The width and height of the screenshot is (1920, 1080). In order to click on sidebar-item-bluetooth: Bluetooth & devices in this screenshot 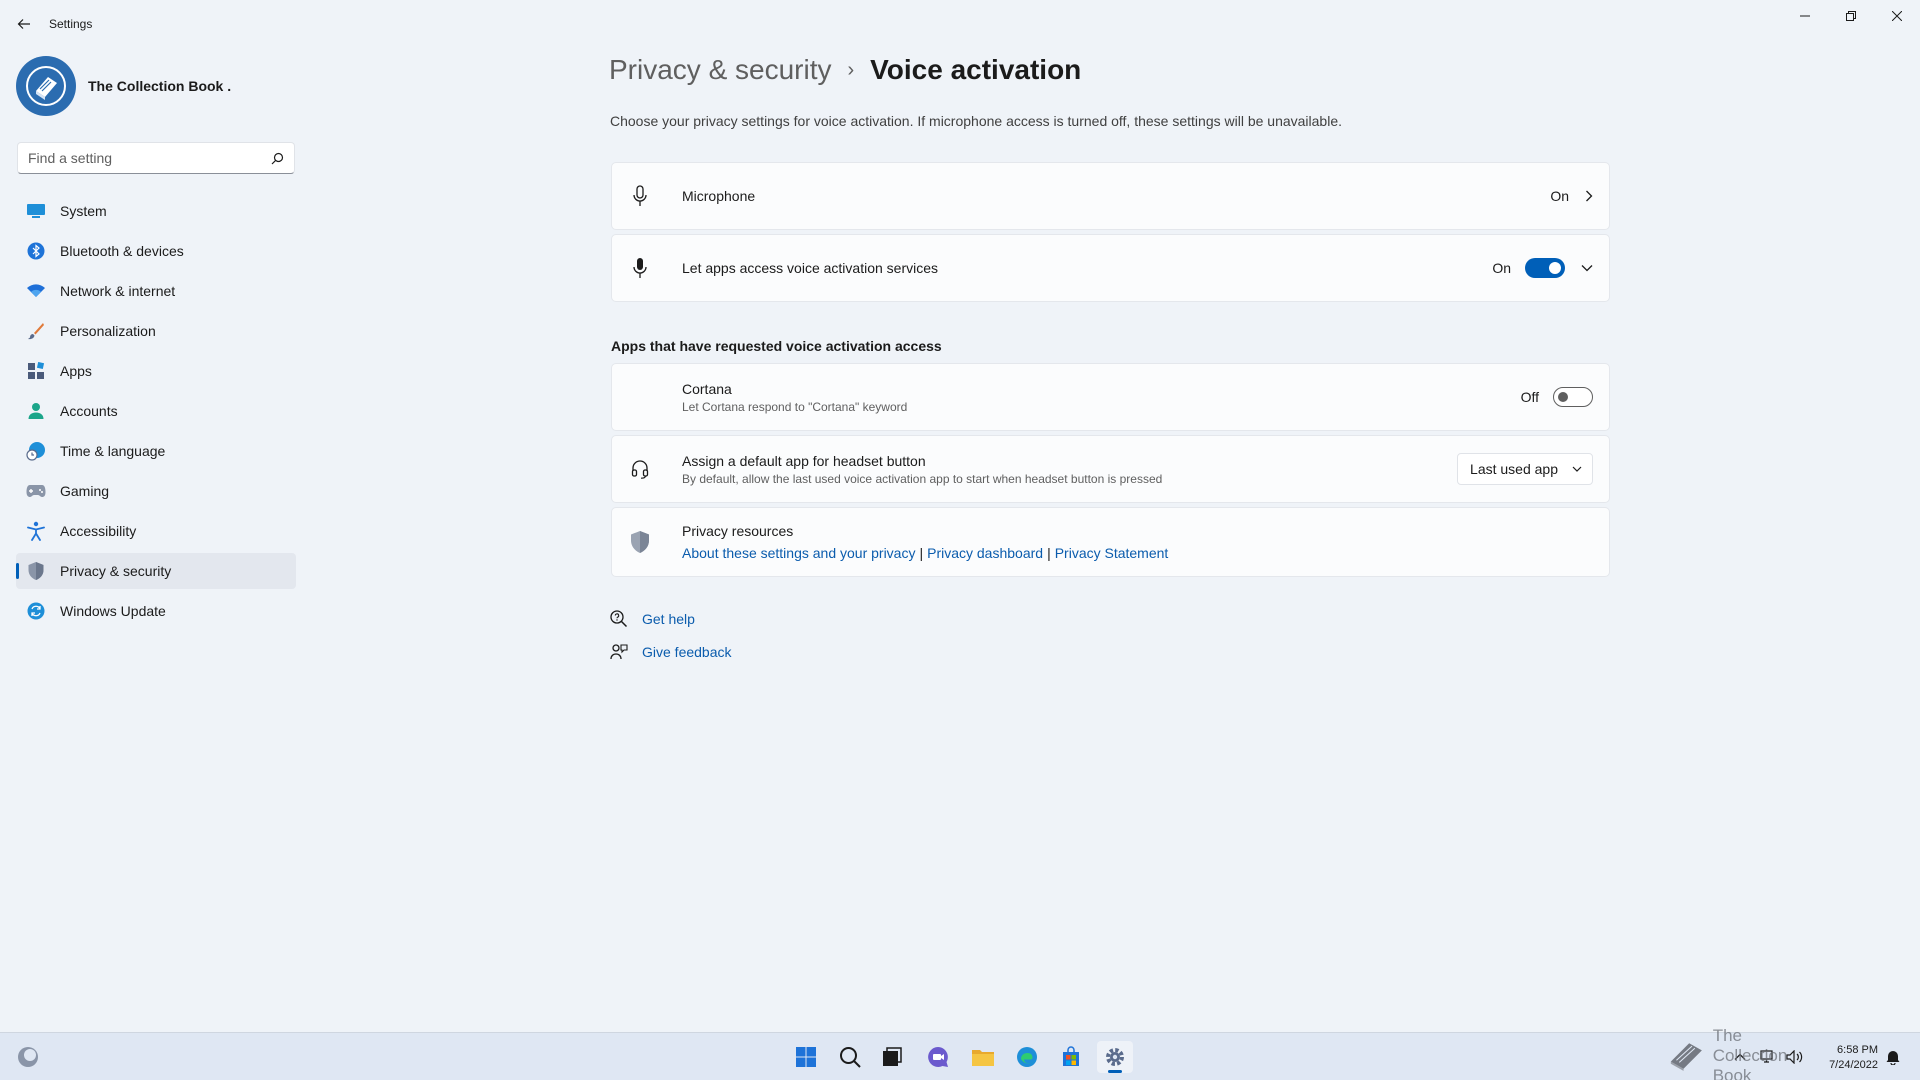, I will do `click(156, 251)`.